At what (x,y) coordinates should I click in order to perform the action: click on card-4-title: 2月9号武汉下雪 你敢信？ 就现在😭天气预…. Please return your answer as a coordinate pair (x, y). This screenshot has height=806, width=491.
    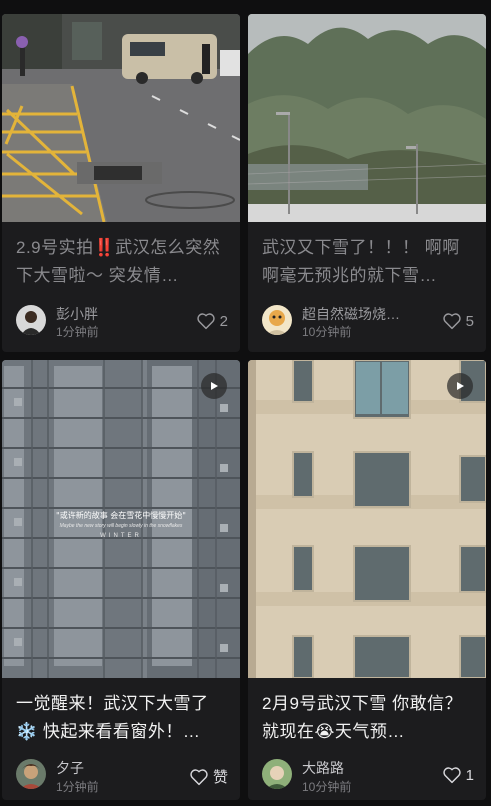
    Looking at the image, I should click on (369, 718).